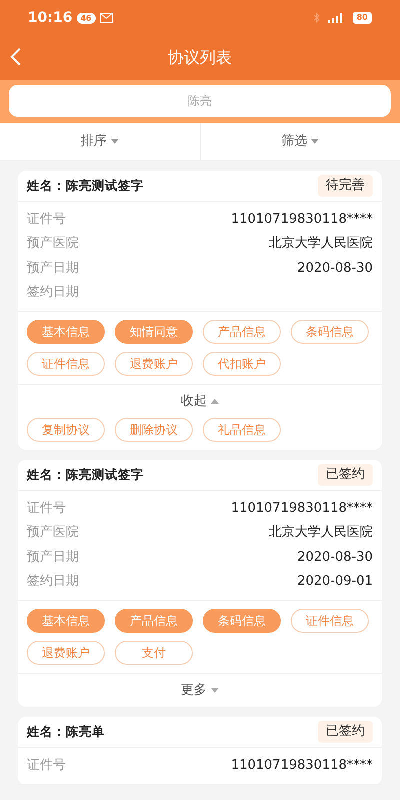 The width and height of the screenshot is (400, 800). I want to click on signal-icon, so click(336, 18).